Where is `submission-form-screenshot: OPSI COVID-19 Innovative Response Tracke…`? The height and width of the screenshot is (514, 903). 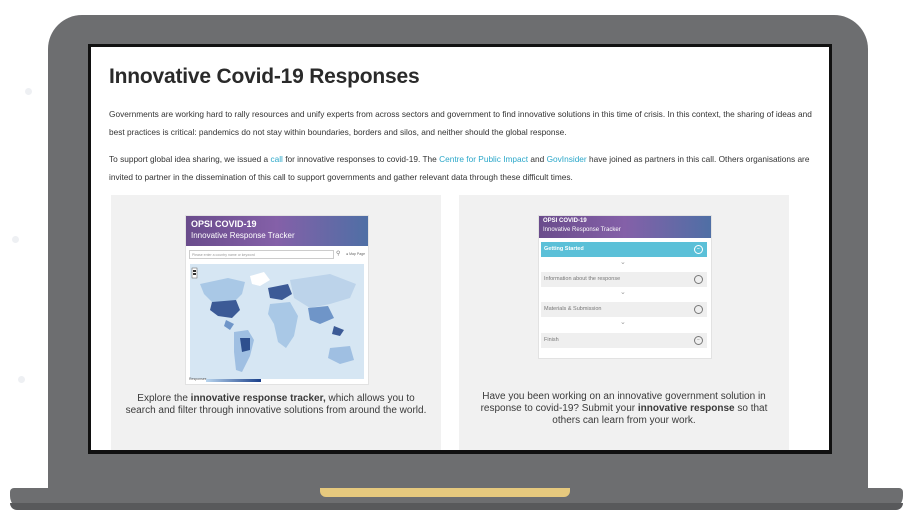 submission-form-screenshot: OPSI COVID-19 Innovative Response Tracke… is located at coordinates (625, 287).